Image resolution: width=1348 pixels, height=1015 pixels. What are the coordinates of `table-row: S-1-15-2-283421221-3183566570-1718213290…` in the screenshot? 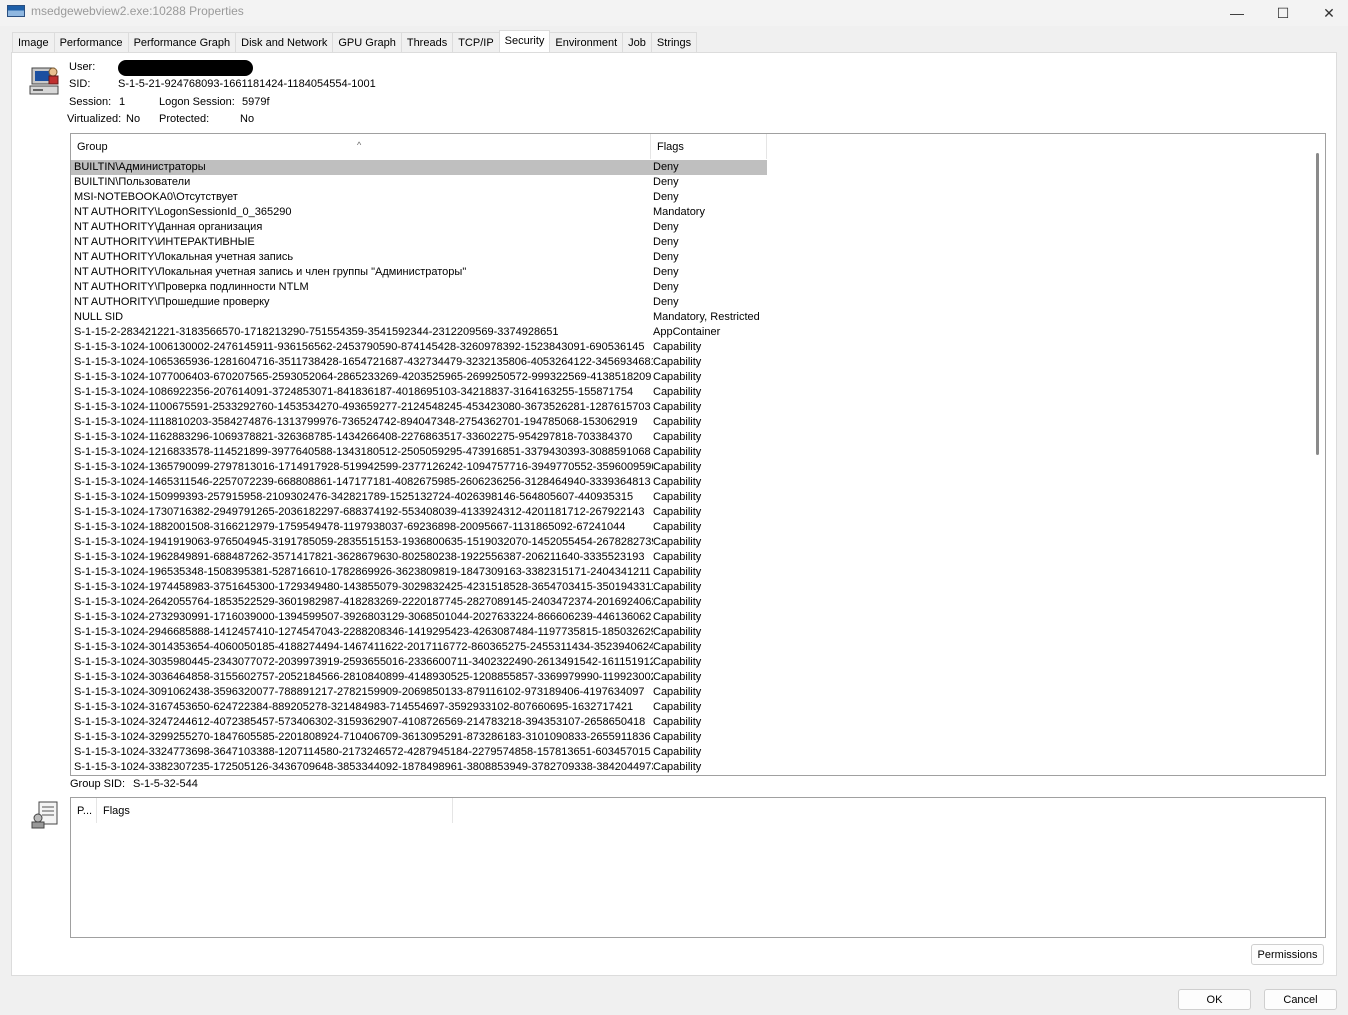 It's located at (691, 332).